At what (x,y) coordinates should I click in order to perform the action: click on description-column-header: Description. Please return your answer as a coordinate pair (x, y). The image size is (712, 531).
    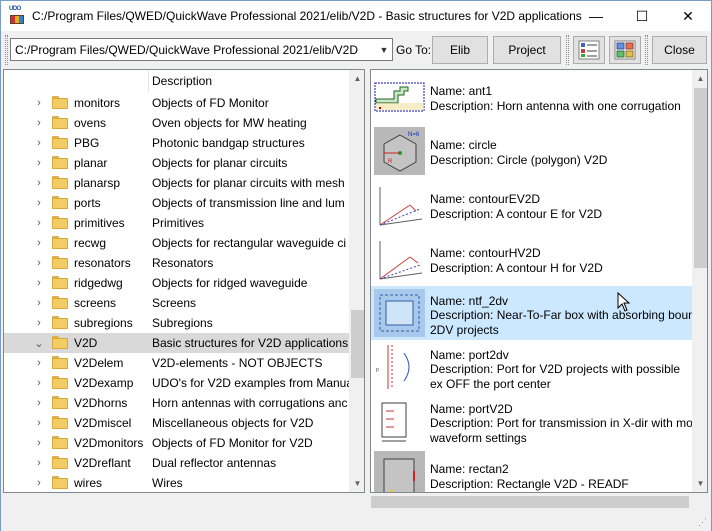
    Looking at the image, I should click on (182, 81).